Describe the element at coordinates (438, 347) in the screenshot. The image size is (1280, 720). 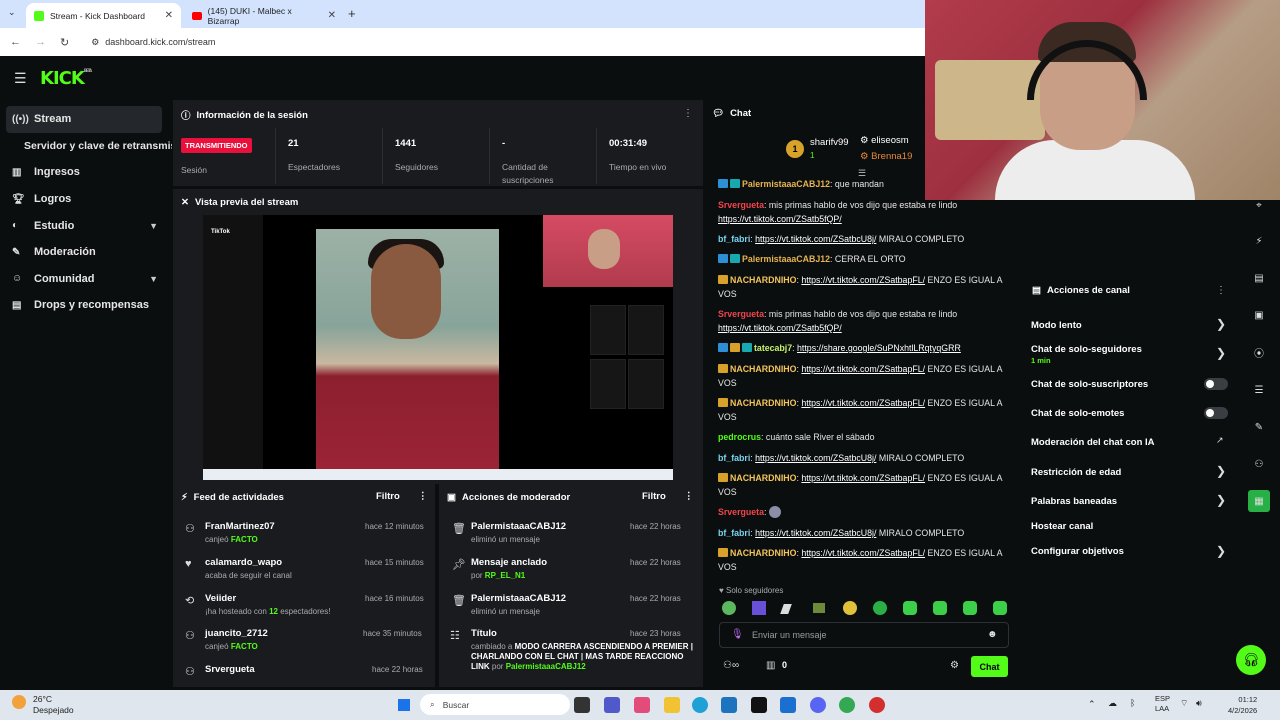
I see `stream-preview-video: TikTok` at that location.